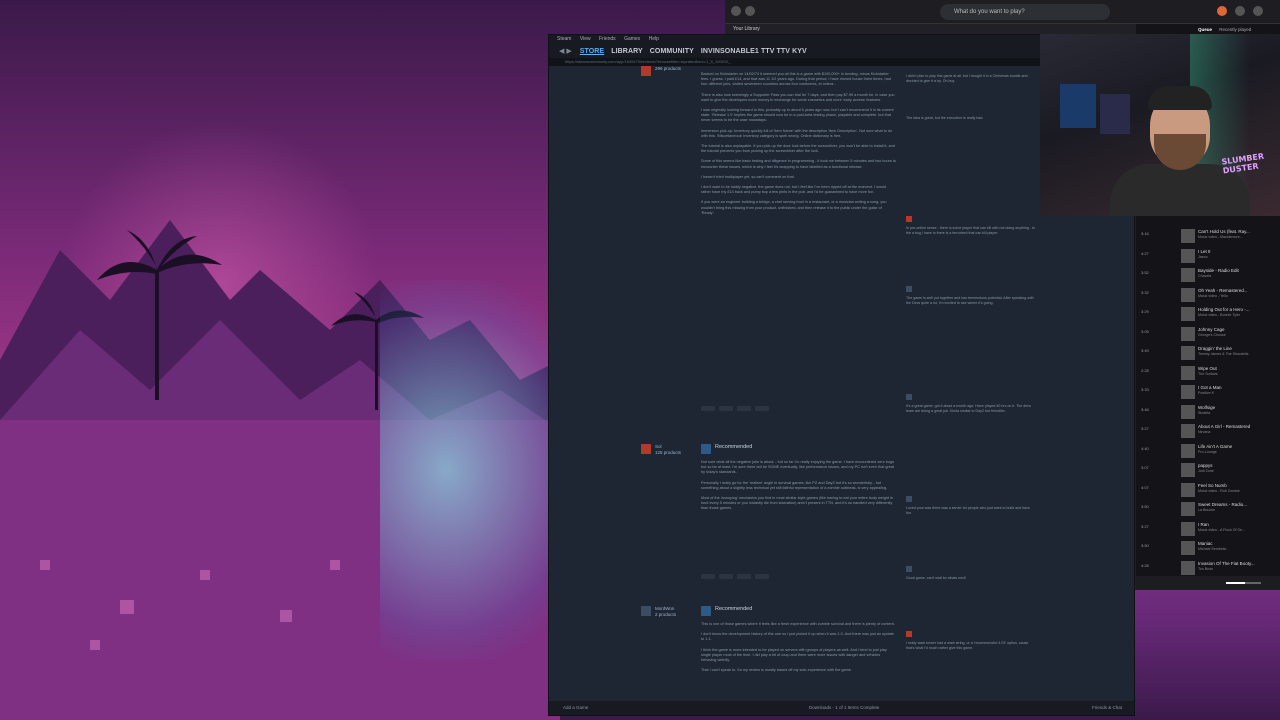  I want to click on track-row: 3:52 Bayside - Radio Edit Chavela, so click(1208, 274).